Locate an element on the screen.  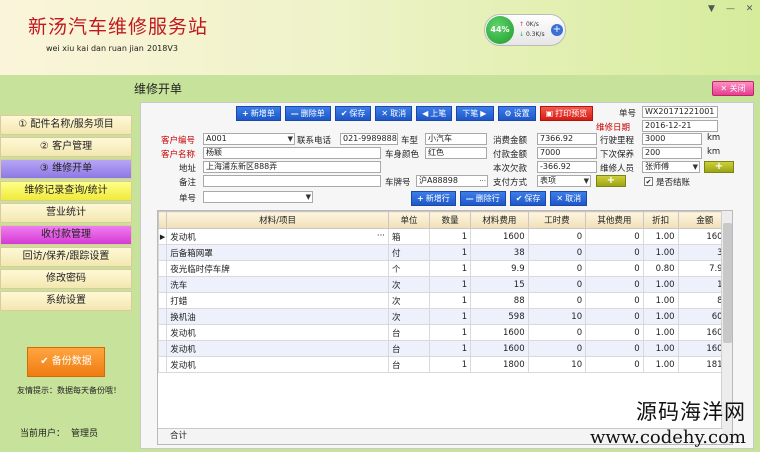
table-cell: 9.9 is located at coordinates (499, 268).